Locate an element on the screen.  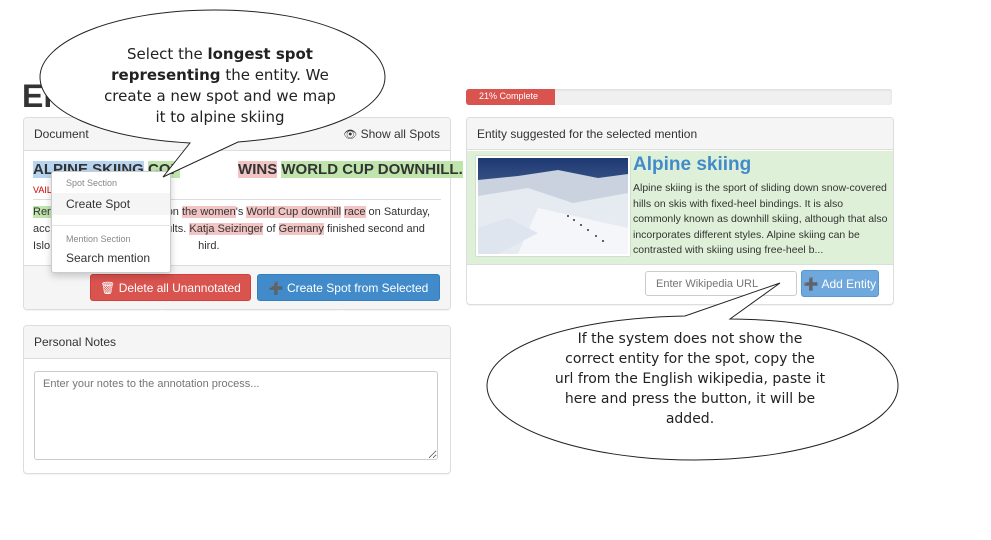
callout-top-line-2: representing the entity. We is located at coordinates (220, 75).